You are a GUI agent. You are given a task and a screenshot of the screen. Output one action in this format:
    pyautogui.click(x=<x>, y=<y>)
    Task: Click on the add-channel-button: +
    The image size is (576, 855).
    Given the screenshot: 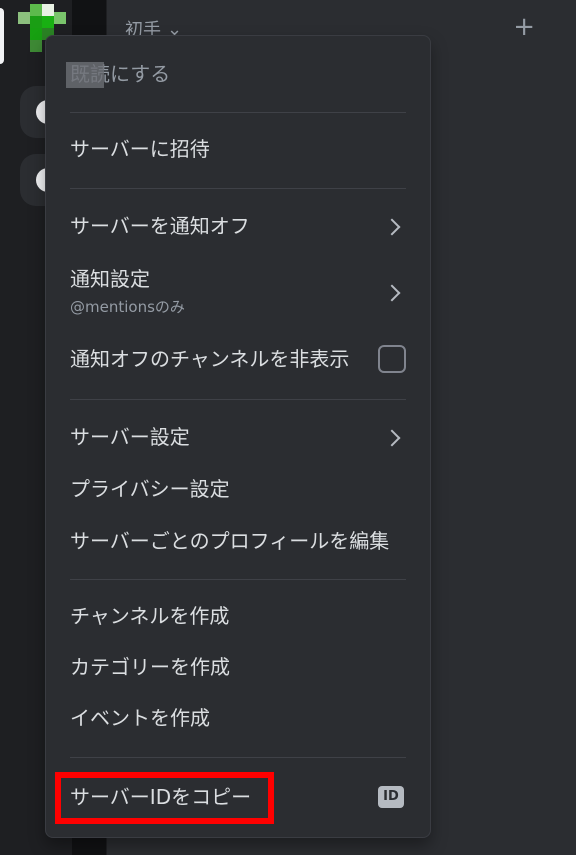 What is the action you would take?
    pyautogui.click(x=524, y=27)
    